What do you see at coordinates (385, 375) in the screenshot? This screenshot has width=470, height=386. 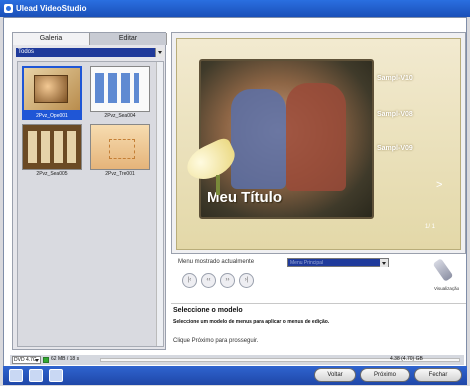 I see `next-button: Próximo` at bounding box center [385, 375].